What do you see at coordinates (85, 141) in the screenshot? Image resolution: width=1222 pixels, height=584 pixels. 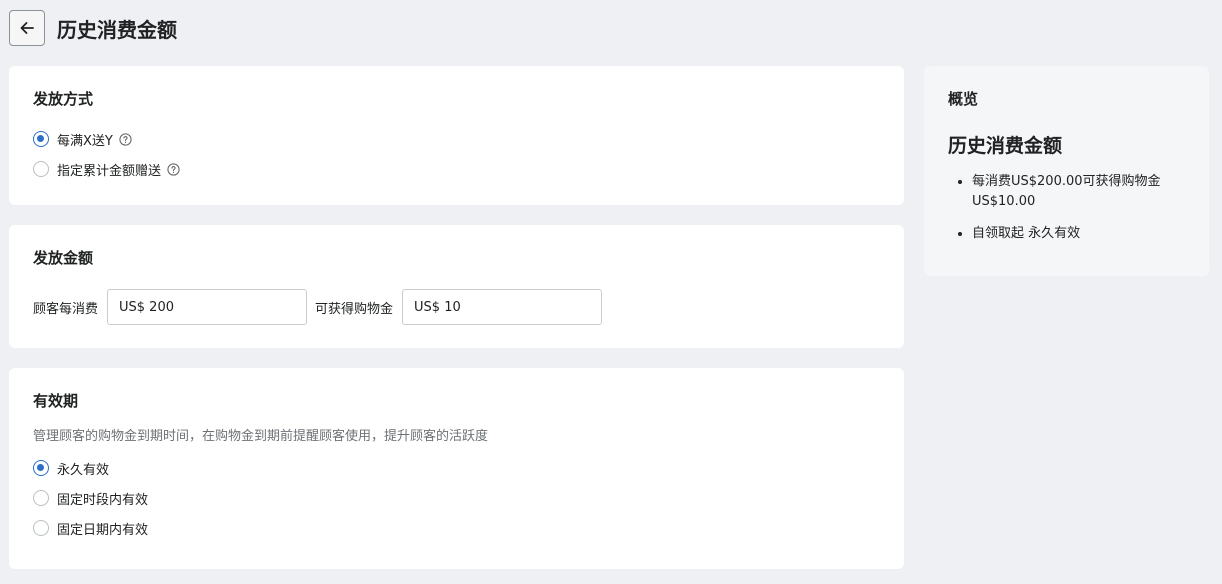 I see `method-option-label: 每满X送Y` at bounding box center [85, 141].